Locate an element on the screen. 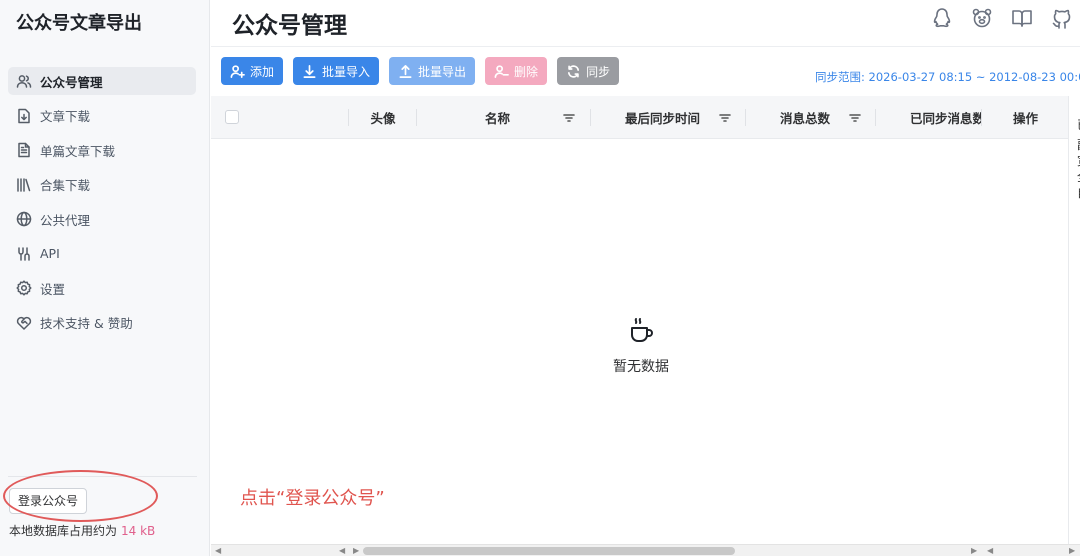 The width and height of the screenshot is (1080, 556). column-synced-messages: 已同步消息数 is located at coordinates (929, 117).